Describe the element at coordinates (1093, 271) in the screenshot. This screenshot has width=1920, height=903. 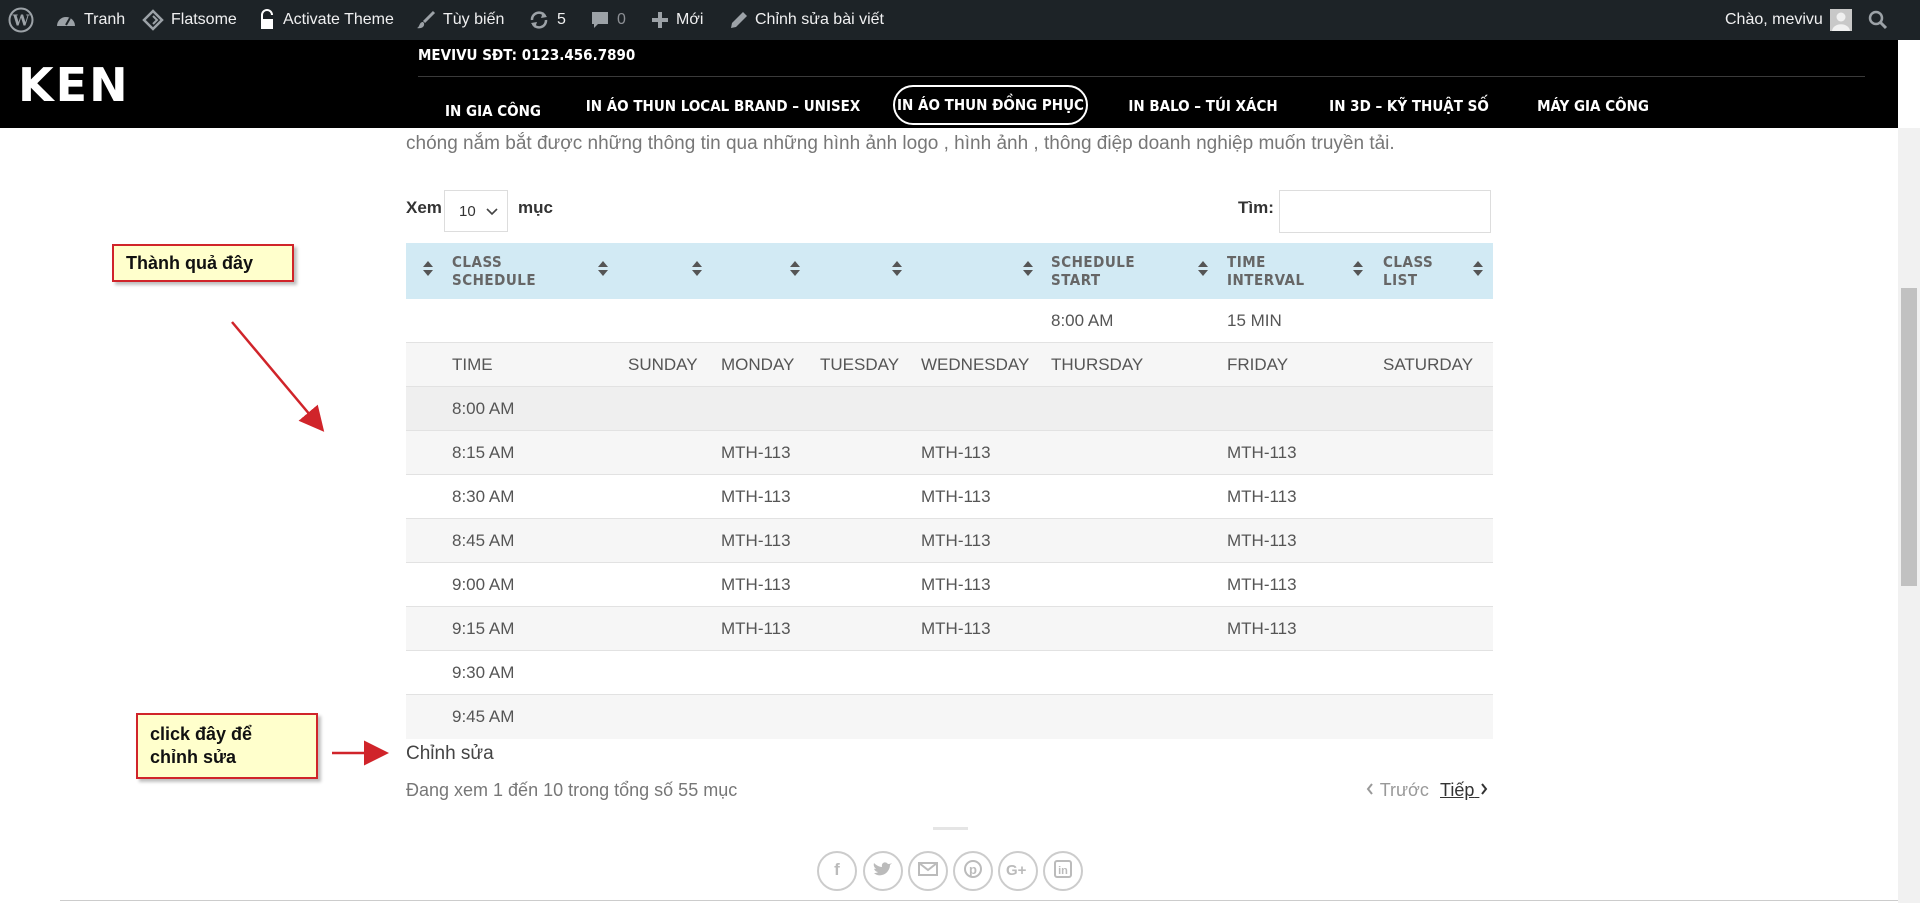
I see `header-schedule-start: SCHEDULE START` at that location.